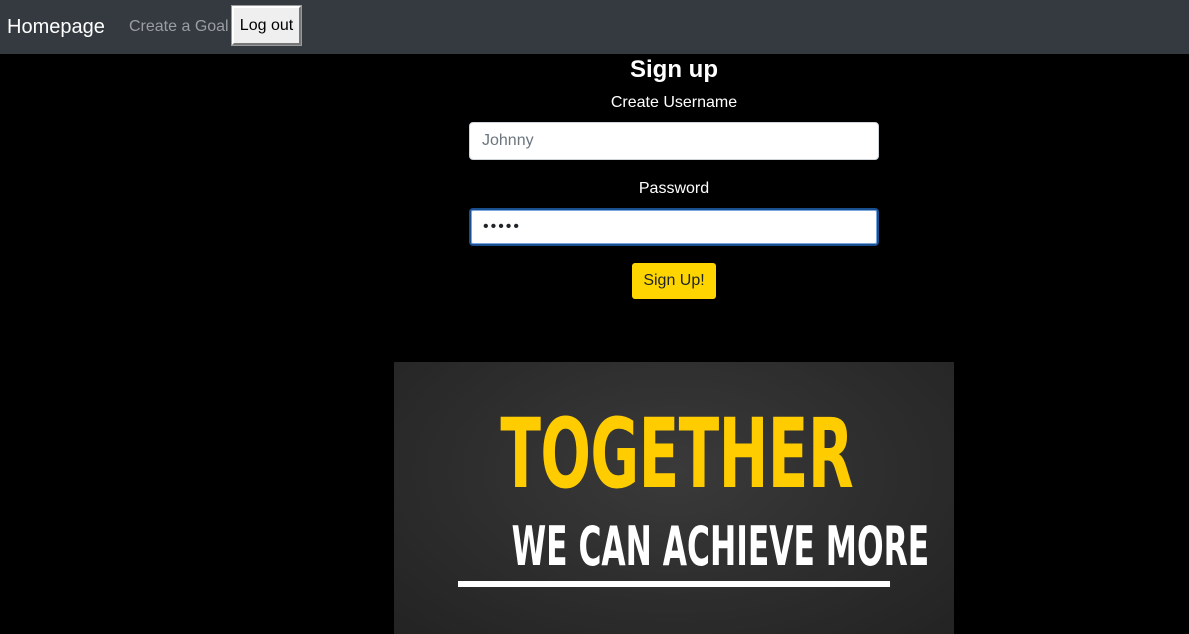 This screenshot has width=1189, height=634. Describe the element at coordinates (674, 281) in the screenshot. I see `sign-up-button: Sign Up!` at that location.